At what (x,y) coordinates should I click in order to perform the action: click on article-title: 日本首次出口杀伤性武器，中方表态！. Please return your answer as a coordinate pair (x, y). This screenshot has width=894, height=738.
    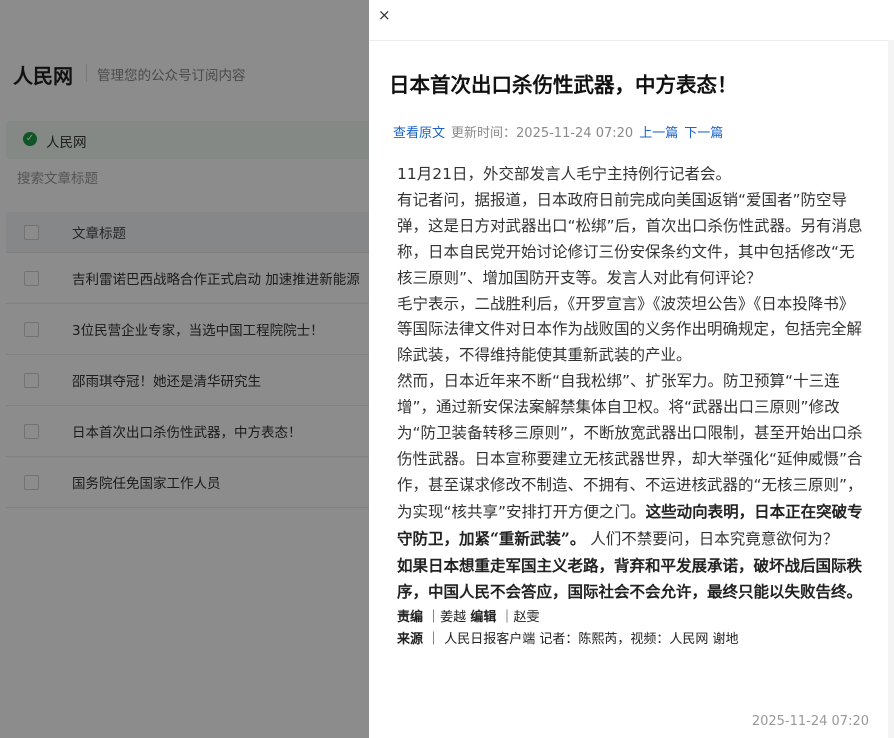
    Looking at the image, I should click on (563, 85).